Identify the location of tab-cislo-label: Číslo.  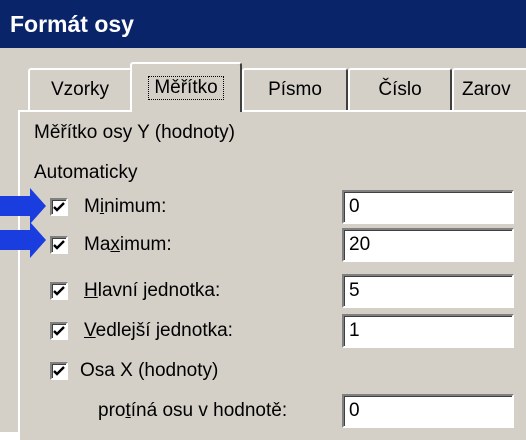
(400, 89).